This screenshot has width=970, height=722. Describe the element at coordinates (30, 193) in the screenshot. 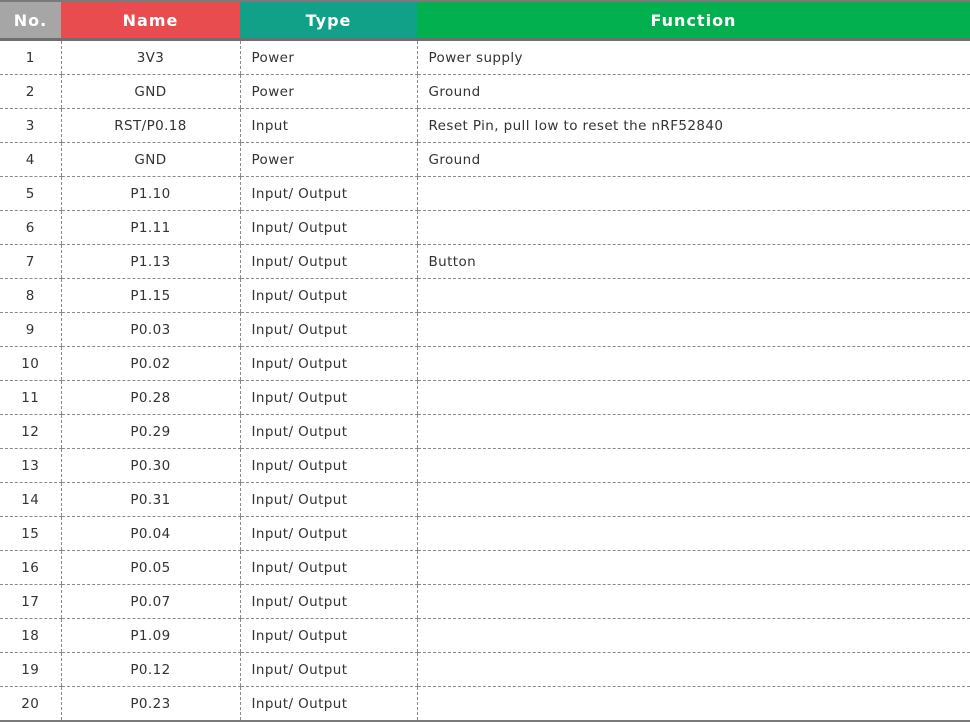

I see `cell-no: 5` at that location.